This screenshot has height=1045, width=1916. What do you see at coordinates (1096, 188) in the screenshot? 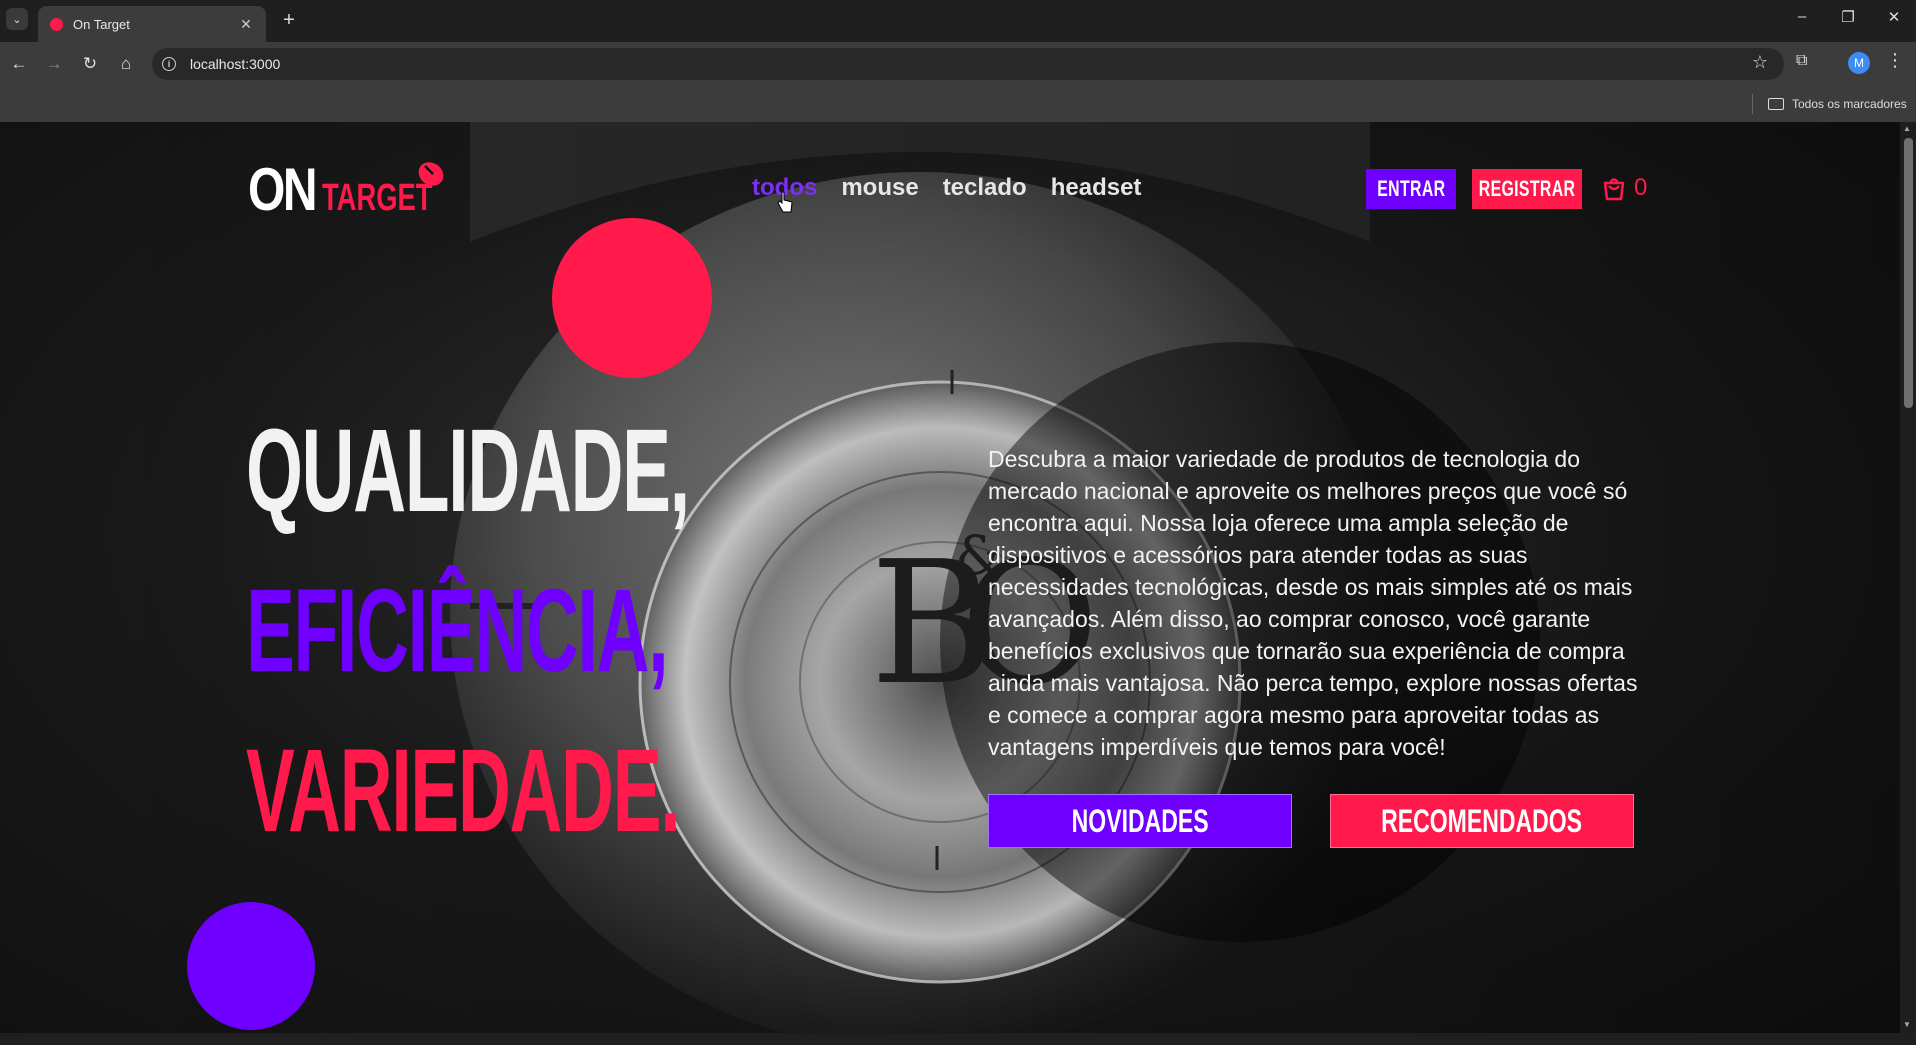
I see `nav-headset: headset` at bounding box center [1096, 188].